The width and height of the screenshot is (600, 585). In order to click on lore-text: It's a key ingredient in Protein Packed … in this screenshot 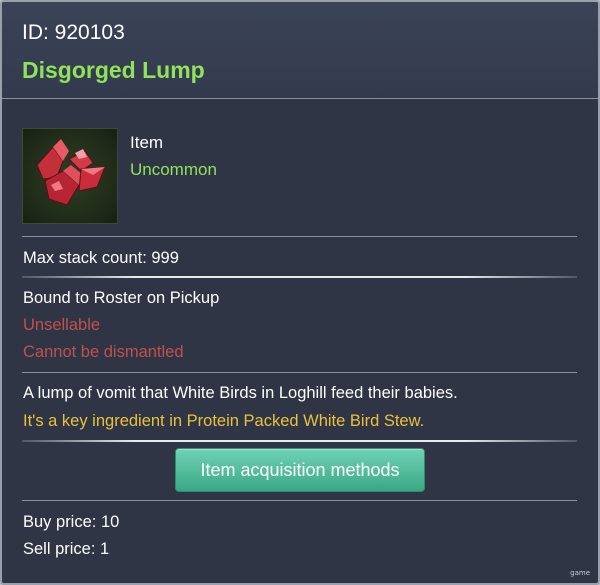, I will do `click(224, 421)`.